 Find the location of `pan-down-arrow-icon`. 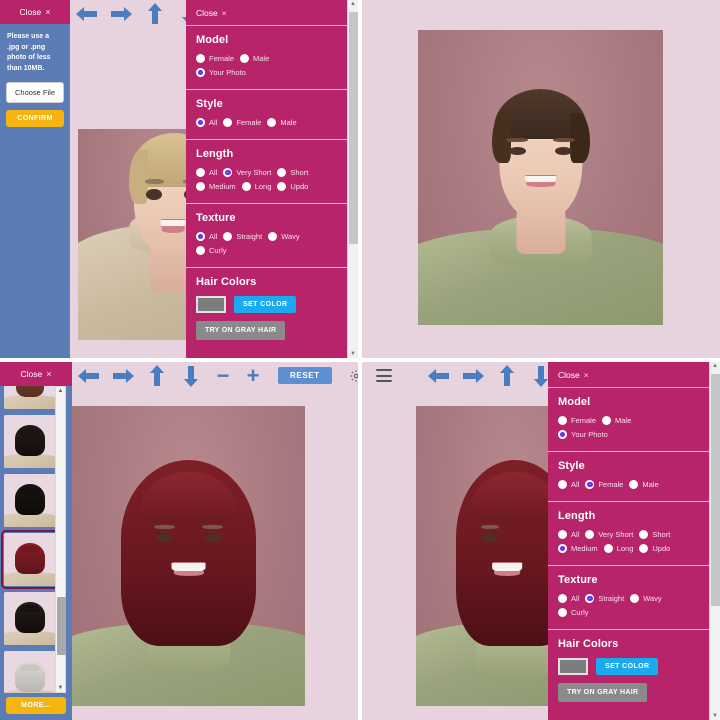

pan-down-arrow-icon is located at coordinates (191, 375).